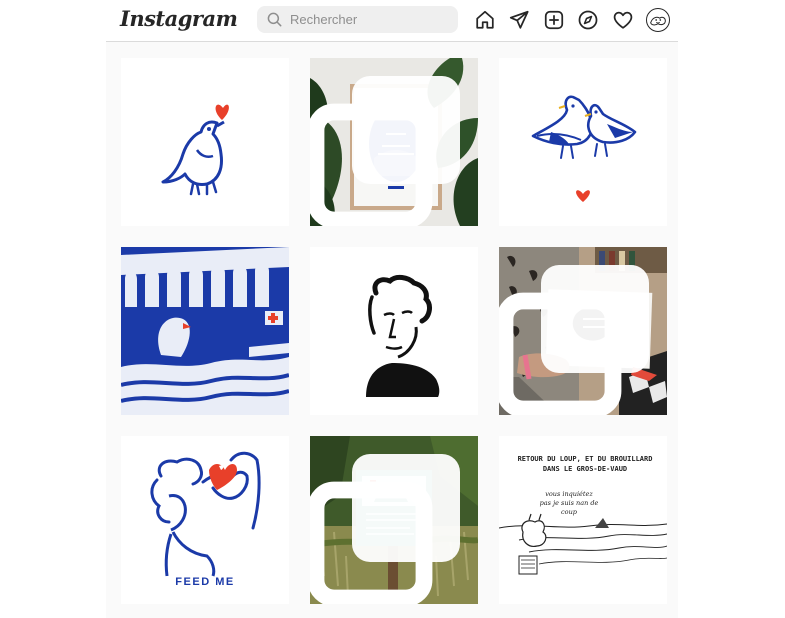 This screenshot has height=618, width=785. What do you see at coordinates (554, 20) in the screenshot?
I see `new-post-icon` at bounding box center [554, 20].